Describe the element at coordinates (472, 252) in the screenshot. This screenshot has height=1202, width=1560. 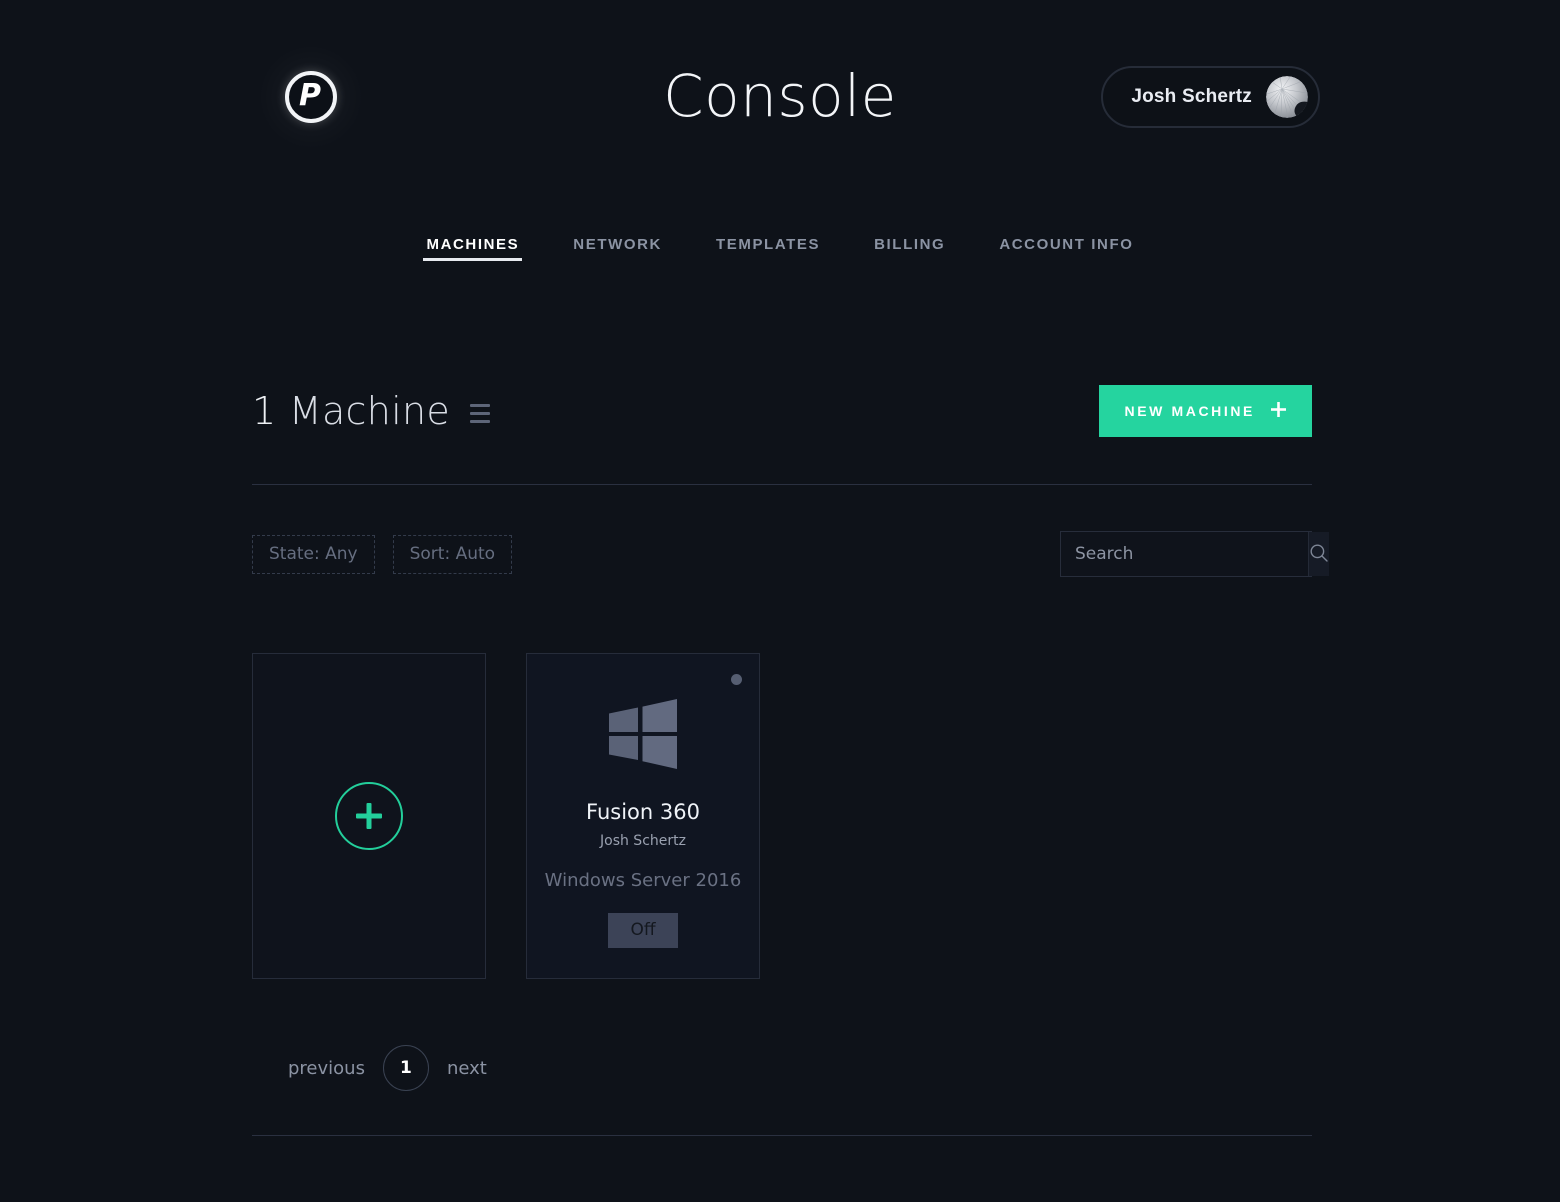
I see `tab-machines: MACHINES` at that location.